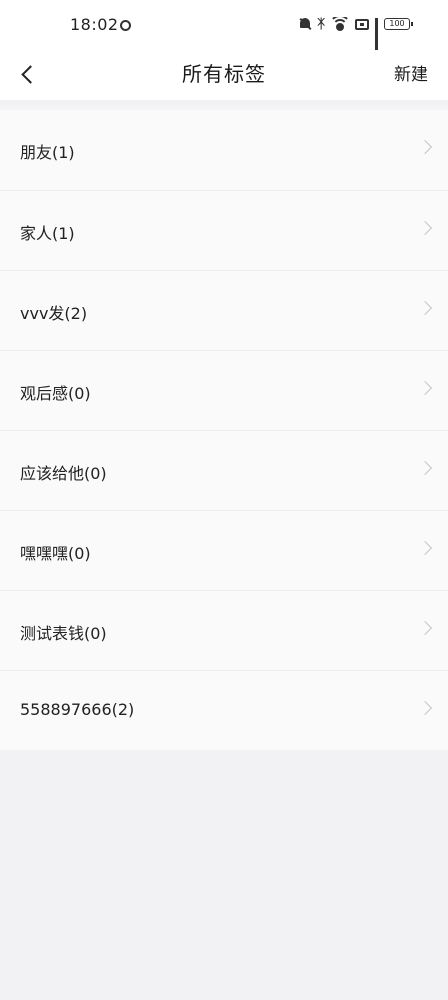  I want to click on status-icons: ᛡ 100, so click(356, 32).